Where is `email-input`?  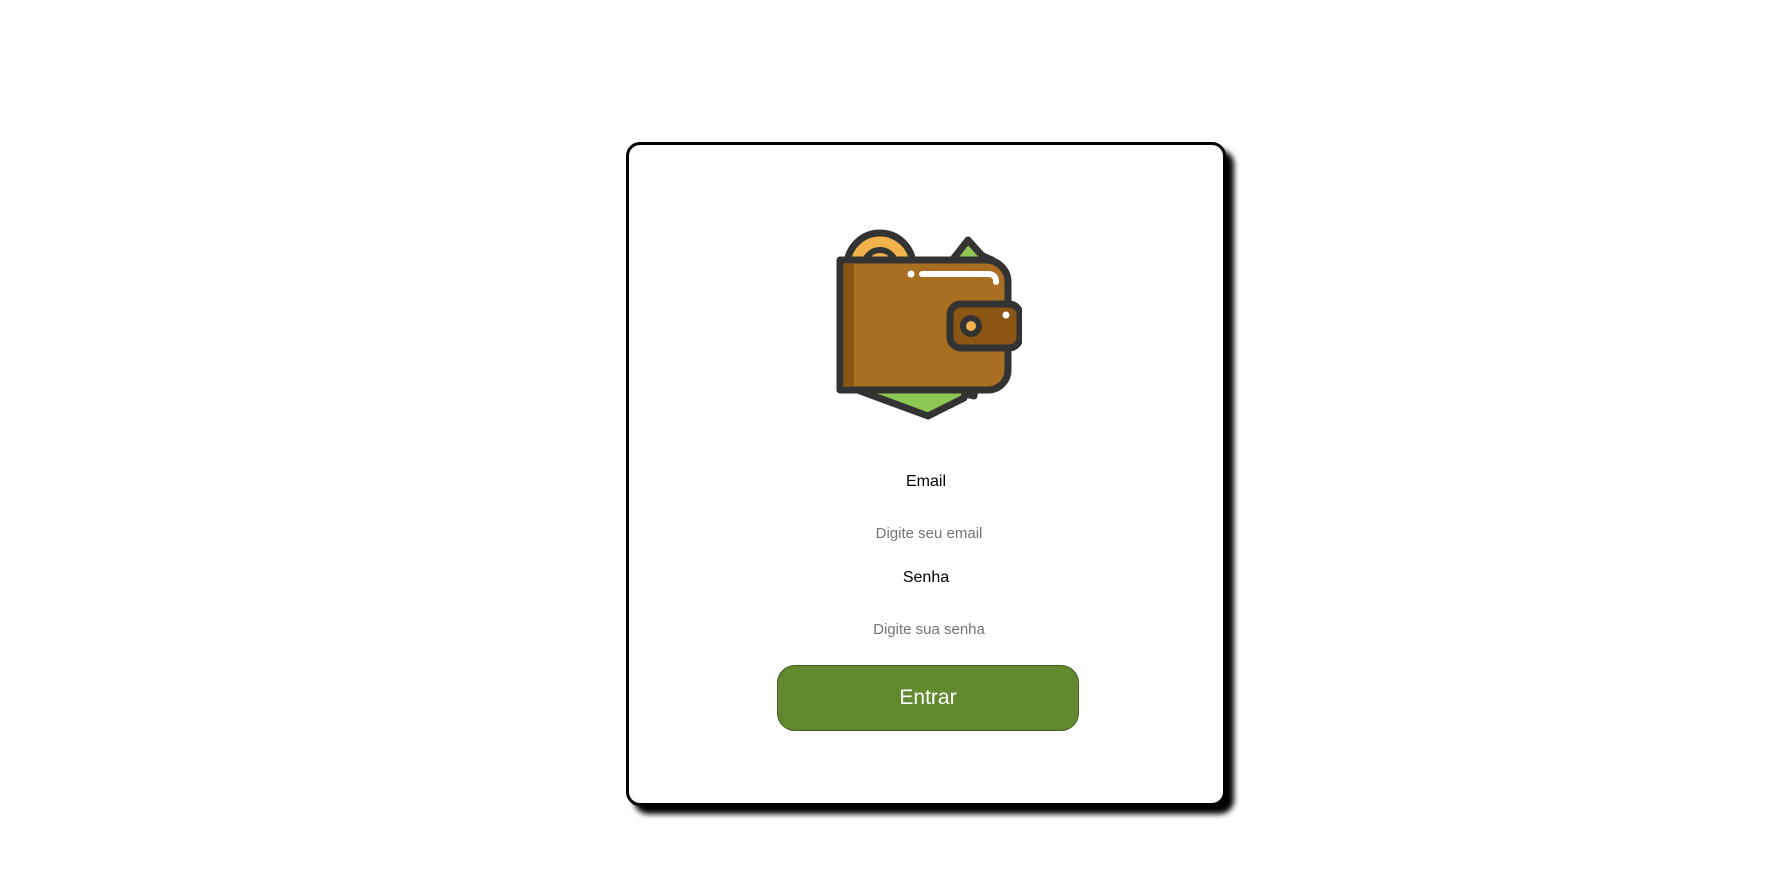
email-input is located at coordinates (929, 533).